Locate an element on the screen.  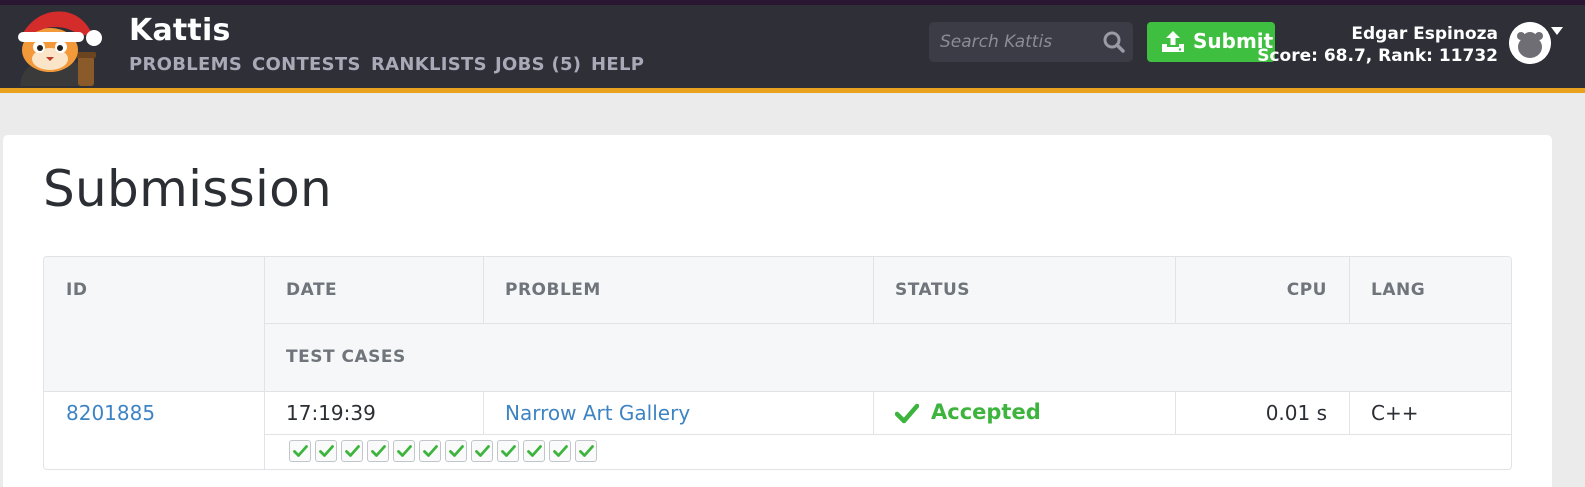
header-divider is located at coordinates (887, 323).